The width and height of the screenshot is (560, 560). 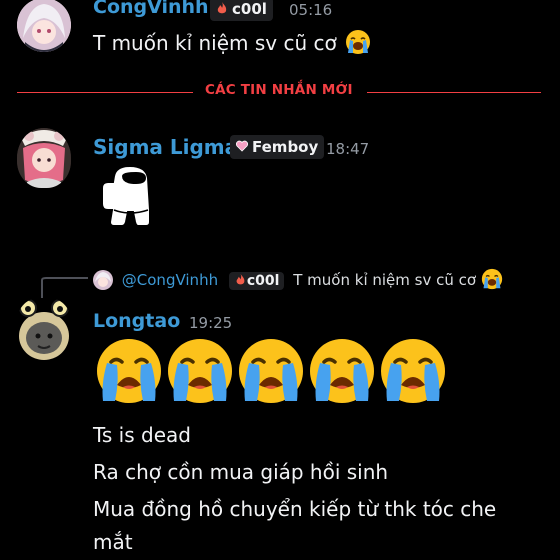 What do you see at coordinates (170, 280) in the screenshot?
I see `reply-author: @CongVinhh` at bounding box center [170, 280].